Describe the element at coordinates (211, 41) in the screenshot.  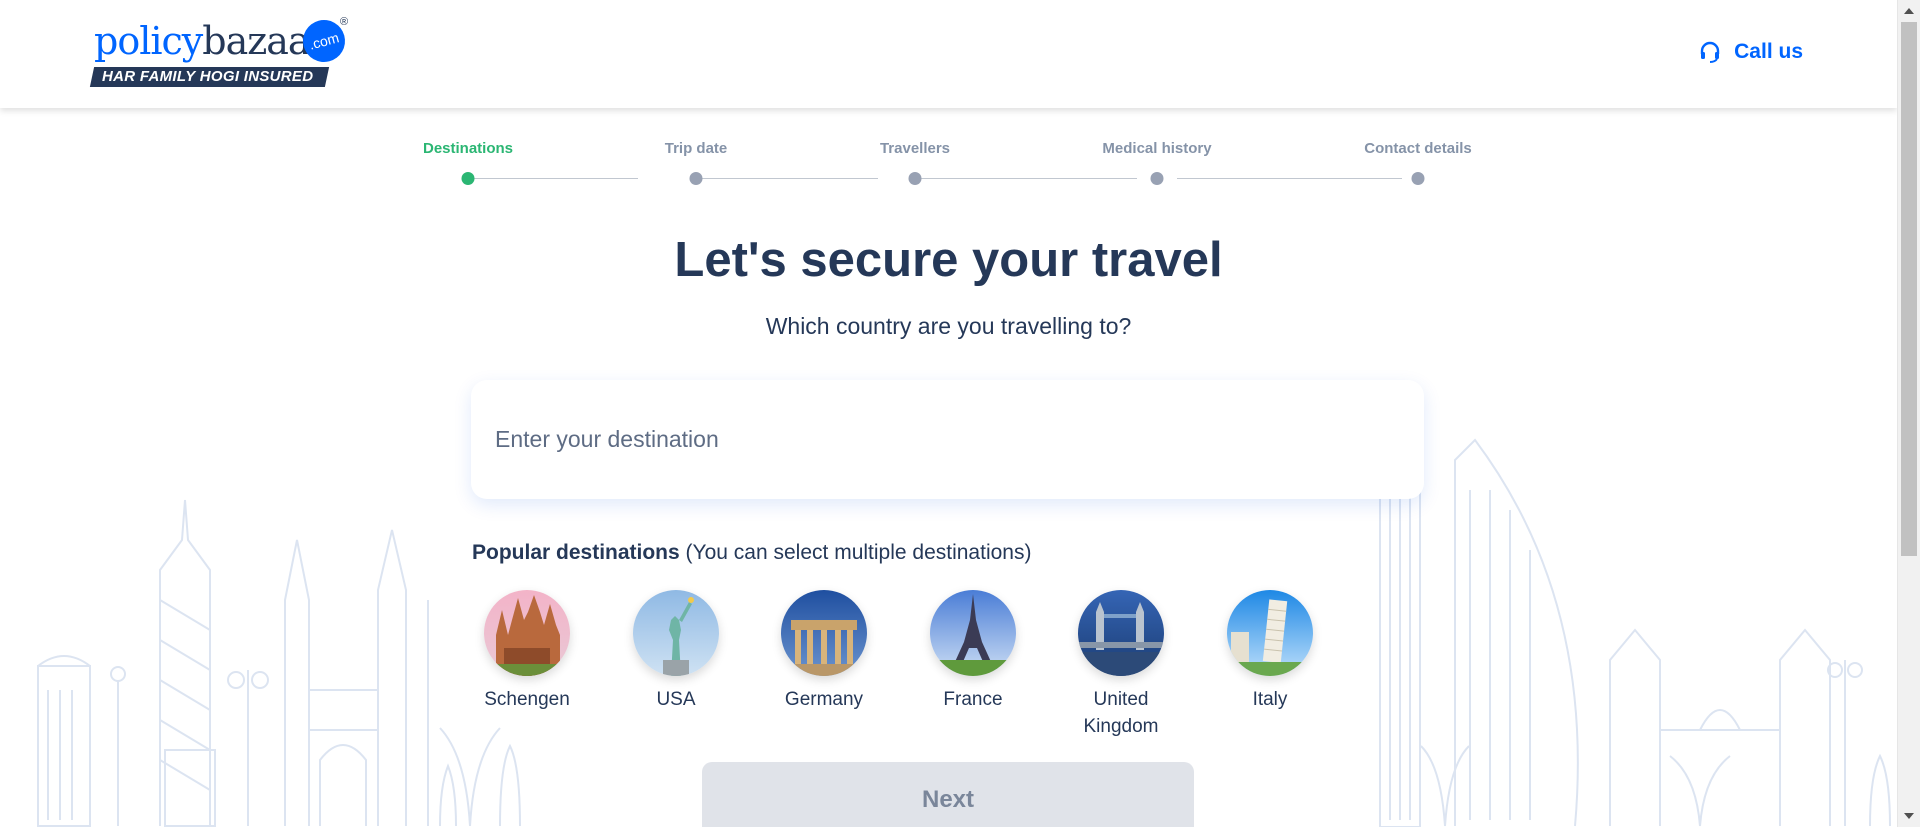
I see `logo-wordmark: policybazaar` at that location.